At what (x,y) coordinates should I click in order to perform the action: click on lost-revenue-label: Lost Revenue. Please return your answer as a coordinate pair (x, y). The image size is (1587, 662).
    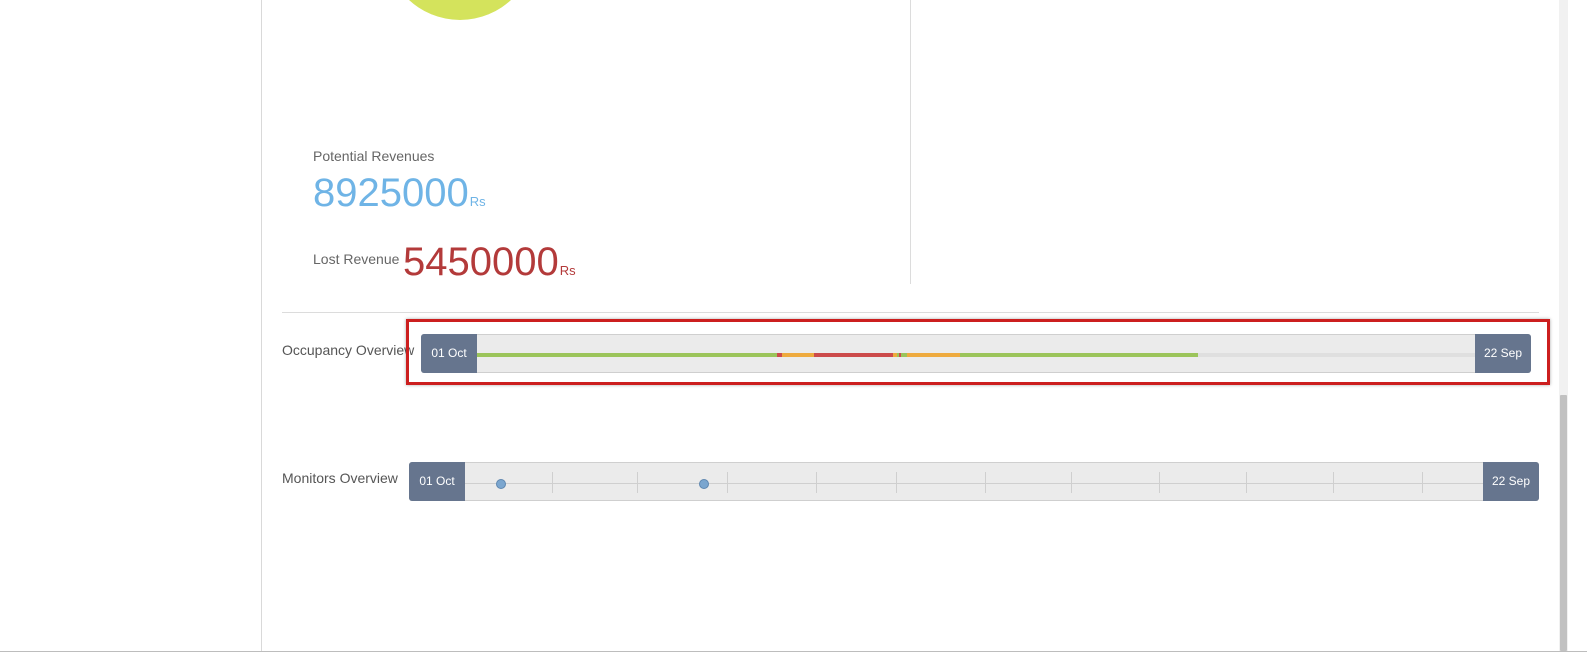
    Looking at the image, I should click on (356, 259).